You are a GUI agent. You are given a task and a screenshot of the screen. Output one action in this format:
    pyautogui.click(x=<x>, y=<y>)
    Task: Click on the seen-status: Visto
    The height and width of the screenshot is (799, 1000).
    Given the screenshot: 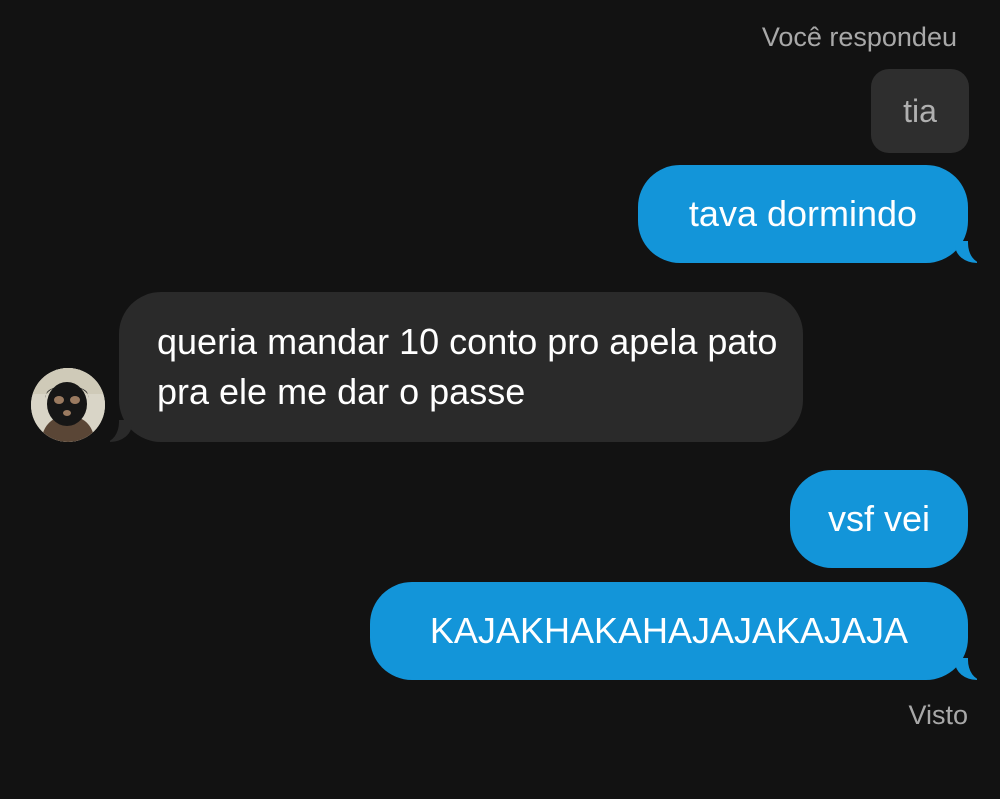 What is the action you would take?
    pyautogui.click(x=938, y=715)
    